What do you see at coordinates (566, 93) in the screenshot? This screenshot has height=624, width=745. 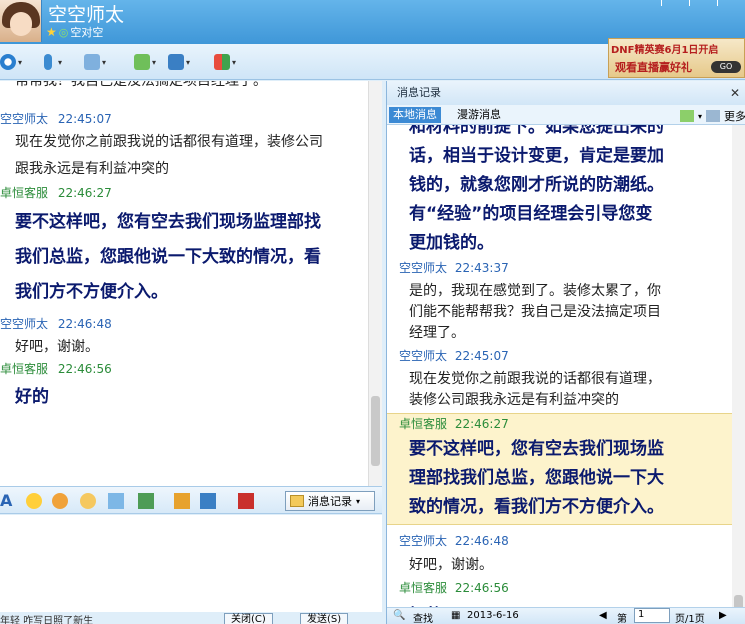 I see `history-title-bar: 消息记录 ✕` at bounding box center [566, 93].